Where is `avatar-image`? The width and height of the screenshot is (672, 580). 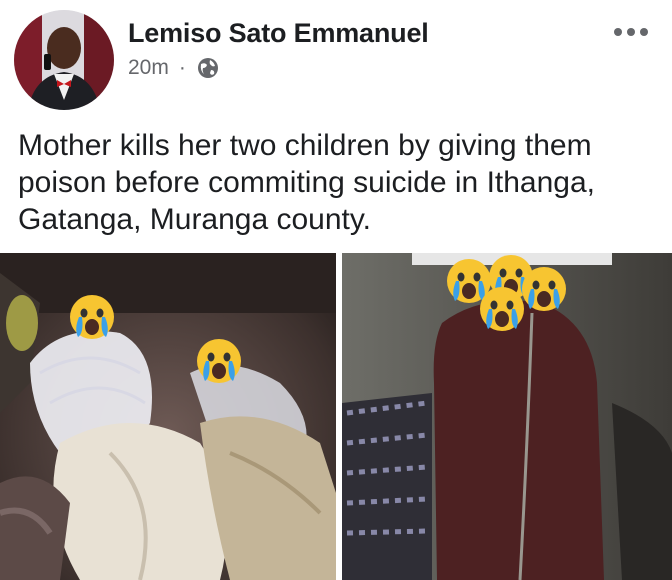
avatar-image is located at coordinates (64, 60).